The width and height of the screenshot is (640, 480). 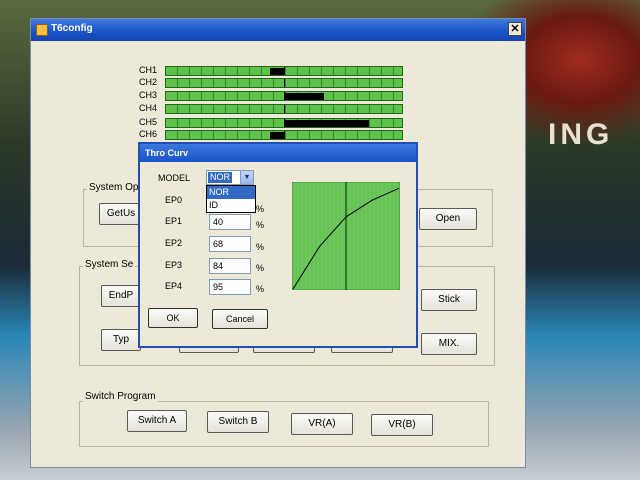 I want to click on channel-label: CH4, so click(x=148, y=108).